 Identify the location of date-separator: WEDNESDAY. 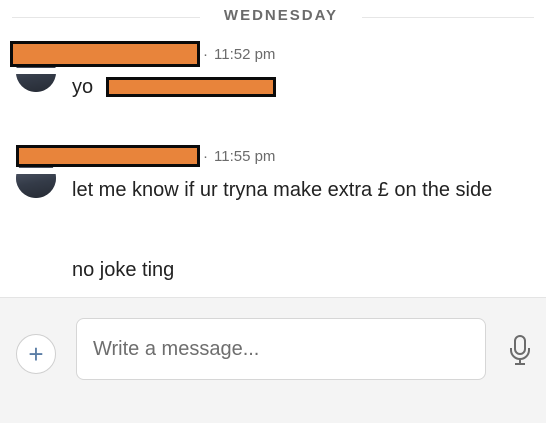
(273, 17).